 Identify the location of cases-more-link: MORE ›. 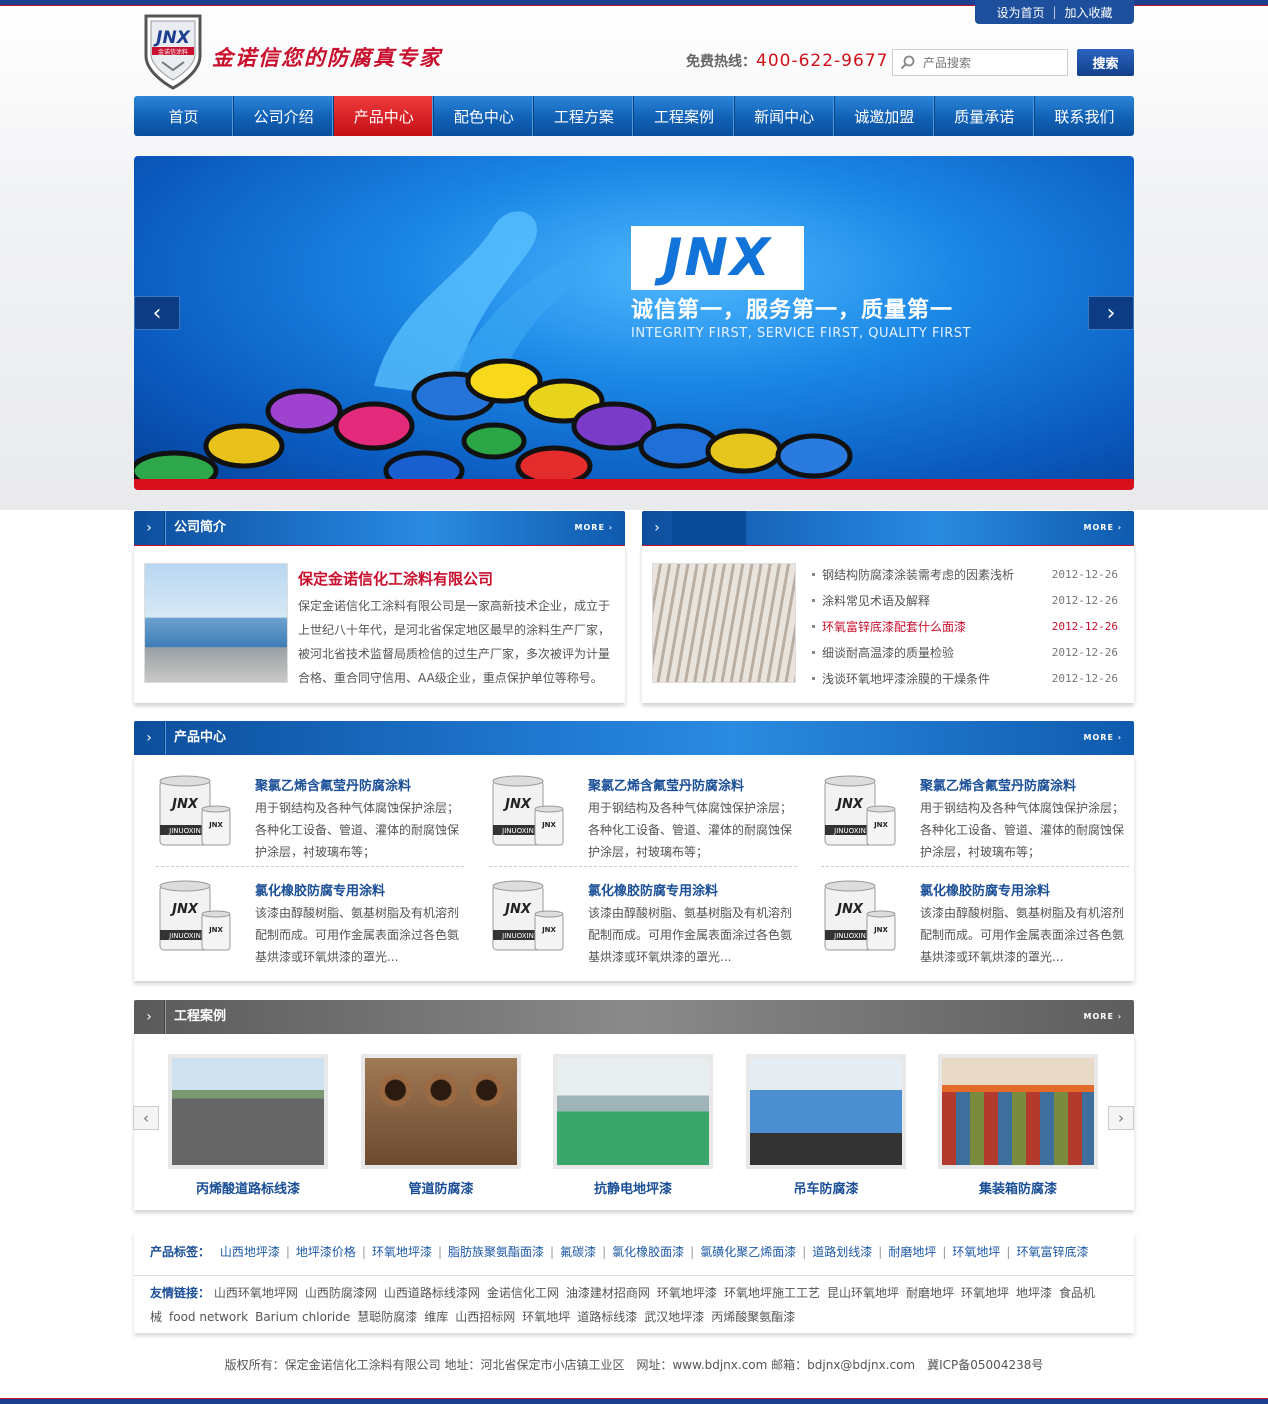
(1103, 1017).